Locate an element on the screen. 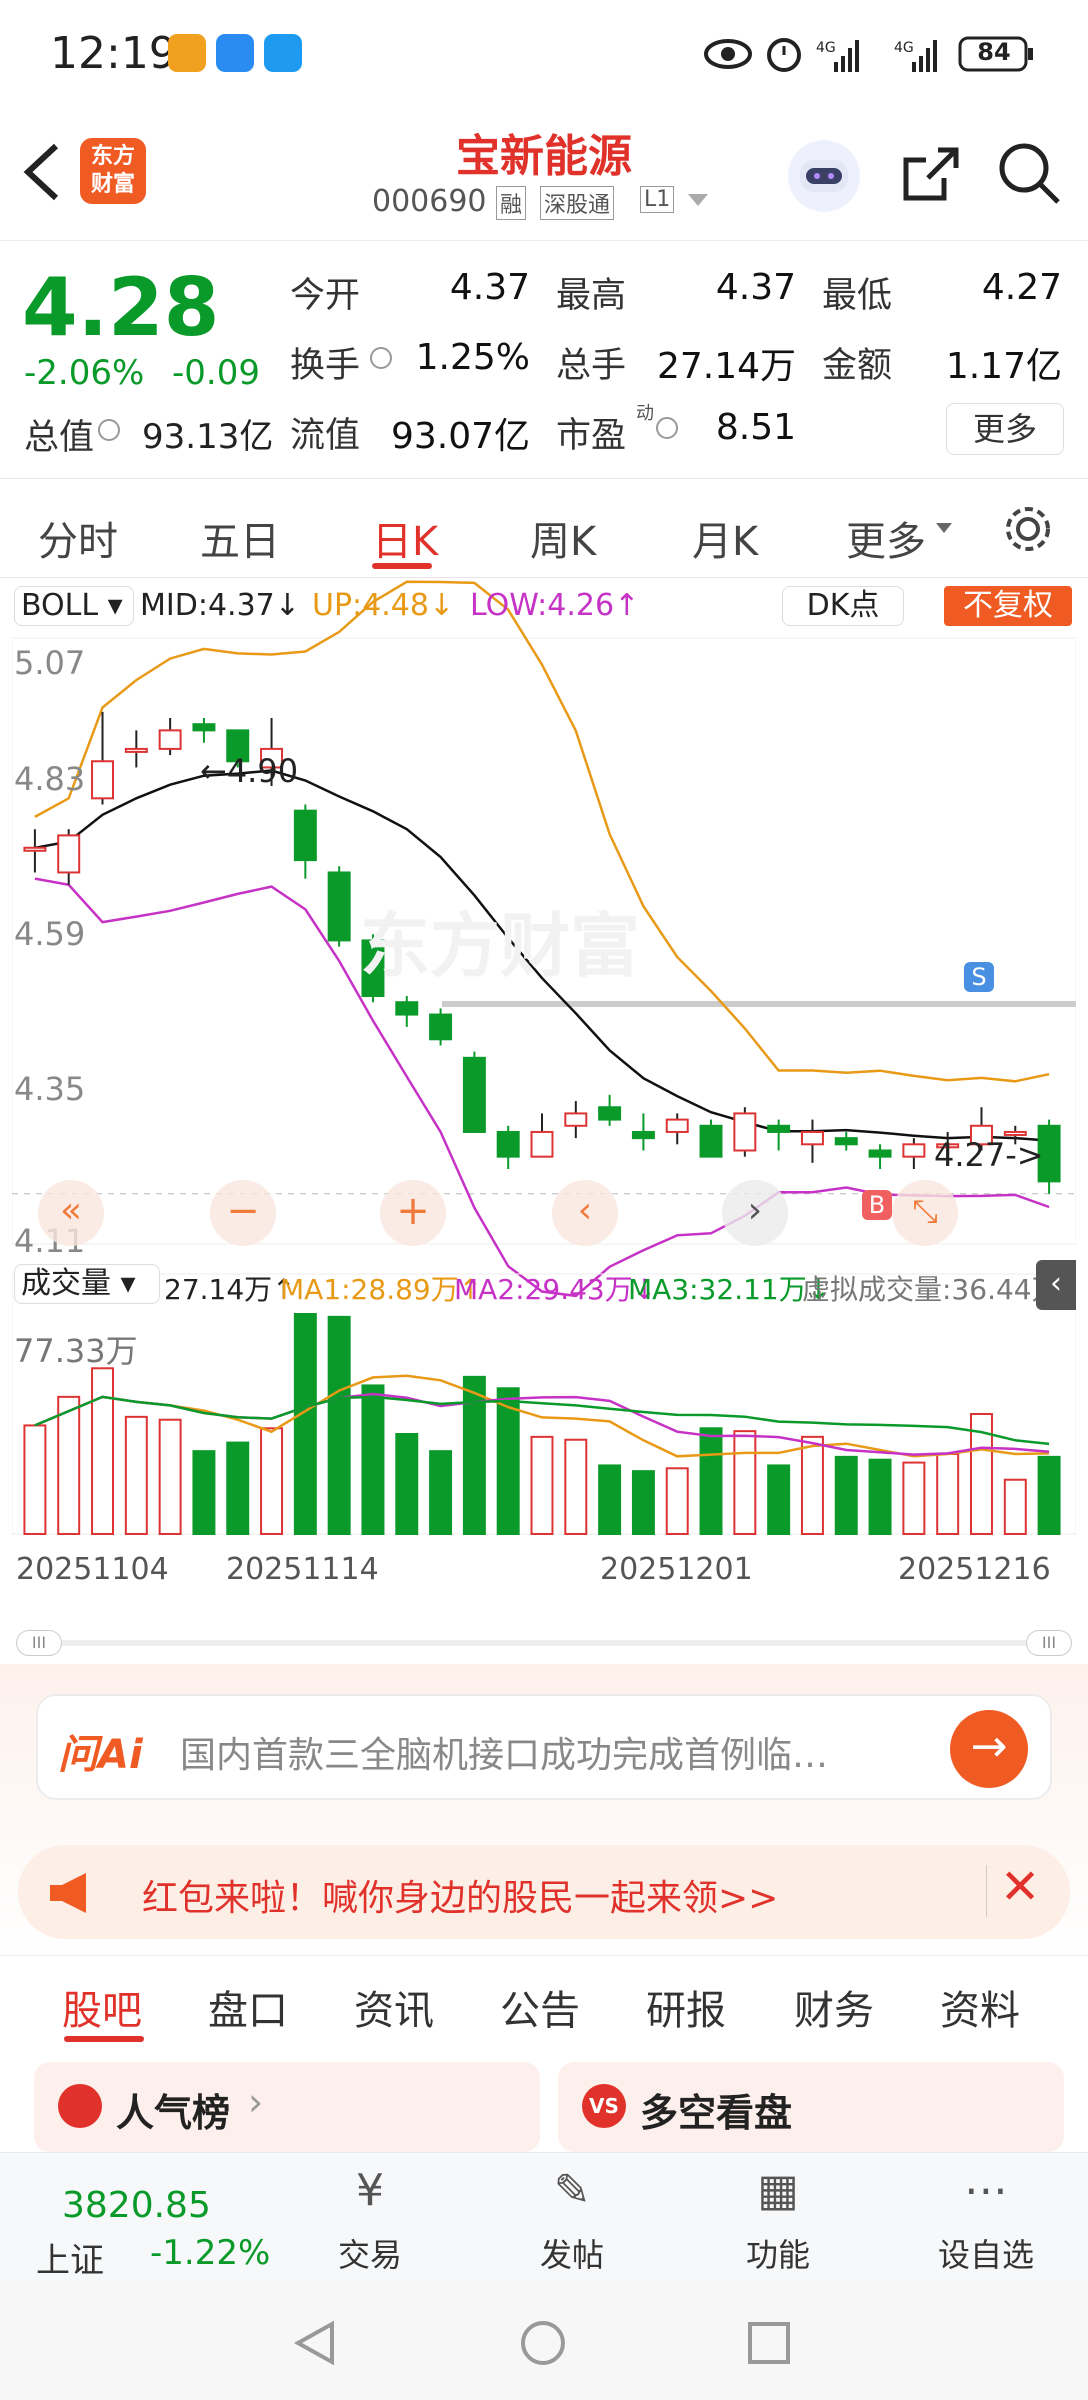 The height and width of the screenshot is (2400, 1088). tab-intraday: 分时 is located at coordinates (78, 538).